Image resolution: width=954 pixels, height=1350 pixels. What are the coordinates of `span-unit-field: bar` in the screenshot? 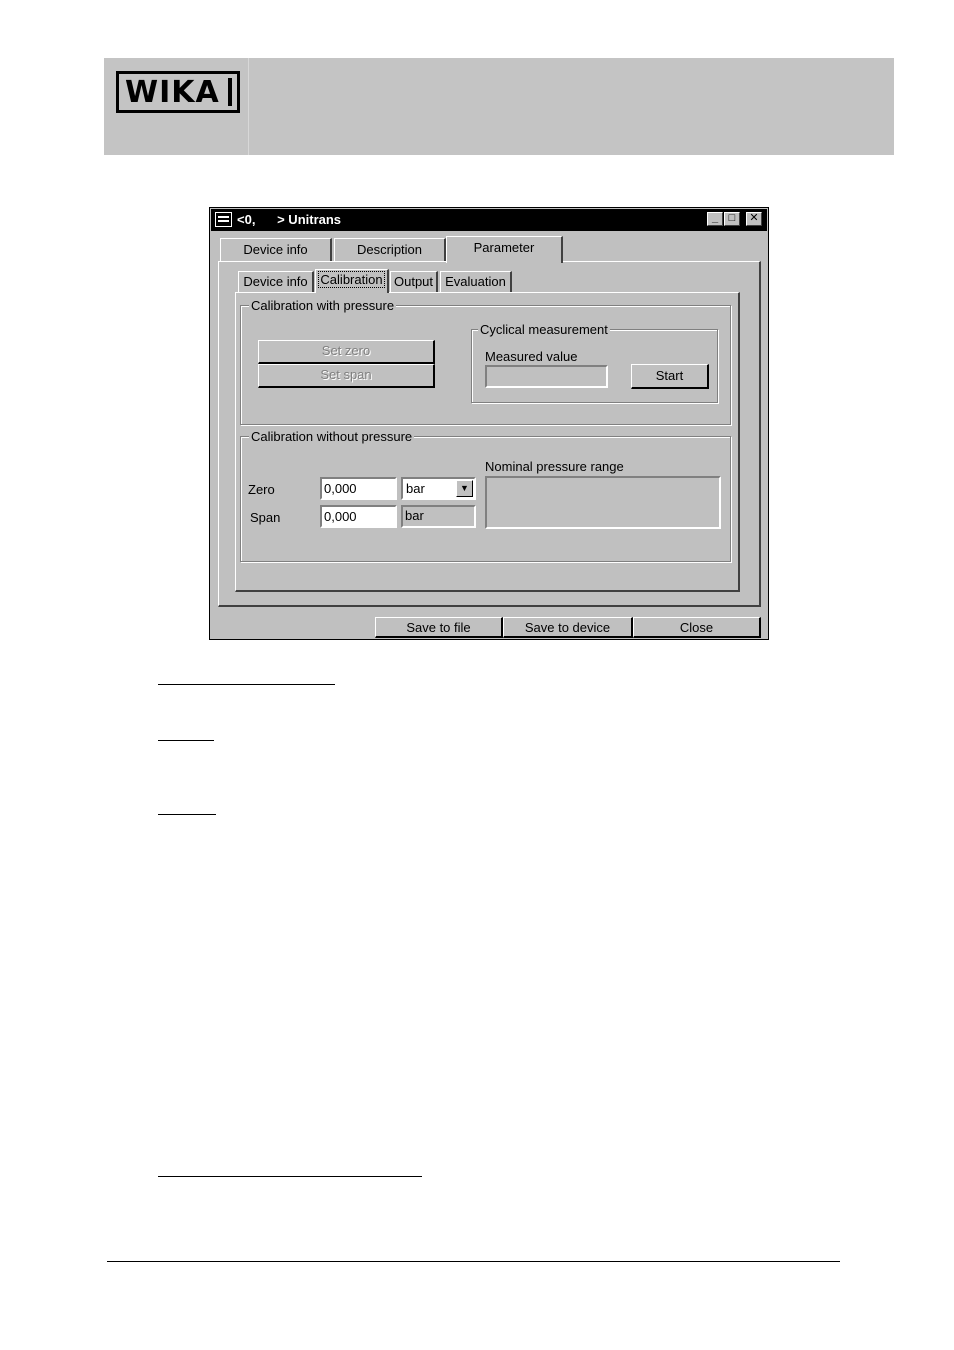 It's located at (438, 516).